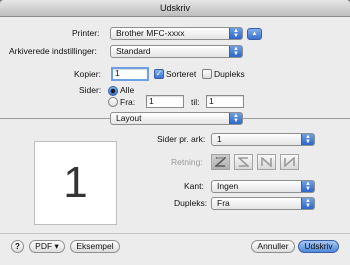 Image resolution: width=350 pixels, height=265 pixels. I want to click on duplex-checkbox, so click(207, 74).